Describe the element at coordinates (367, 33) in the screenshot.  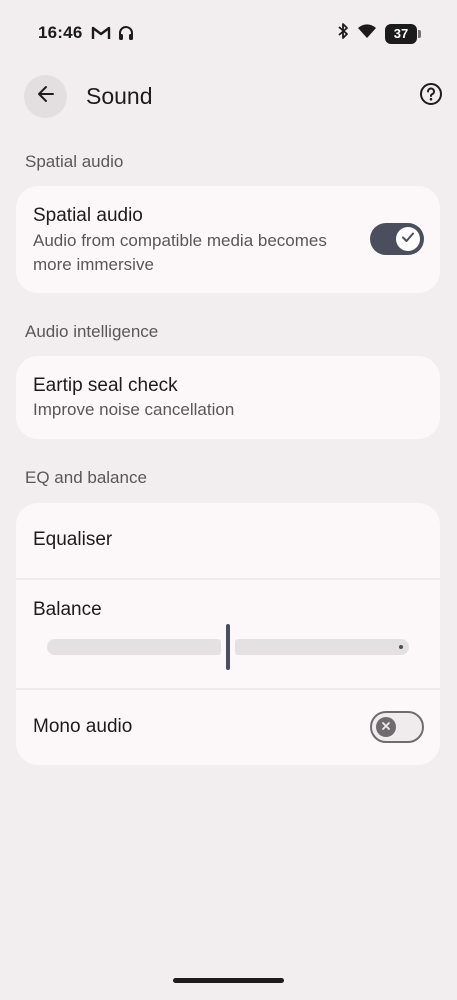
I see `wifi-icon` at that location.